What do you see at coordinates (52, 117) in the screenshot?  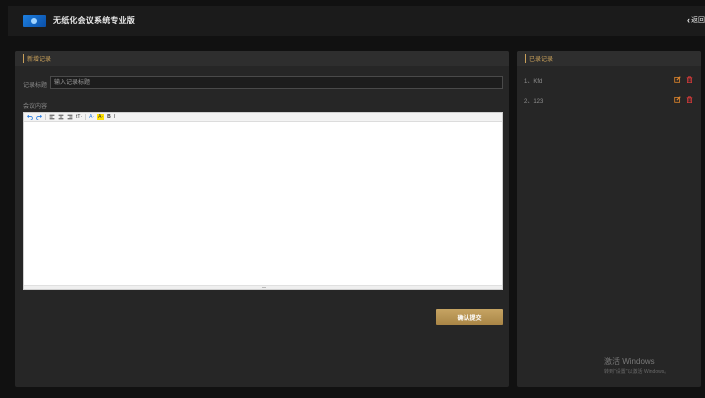 I see `align-left-icon` at bounding box center [52, 117].